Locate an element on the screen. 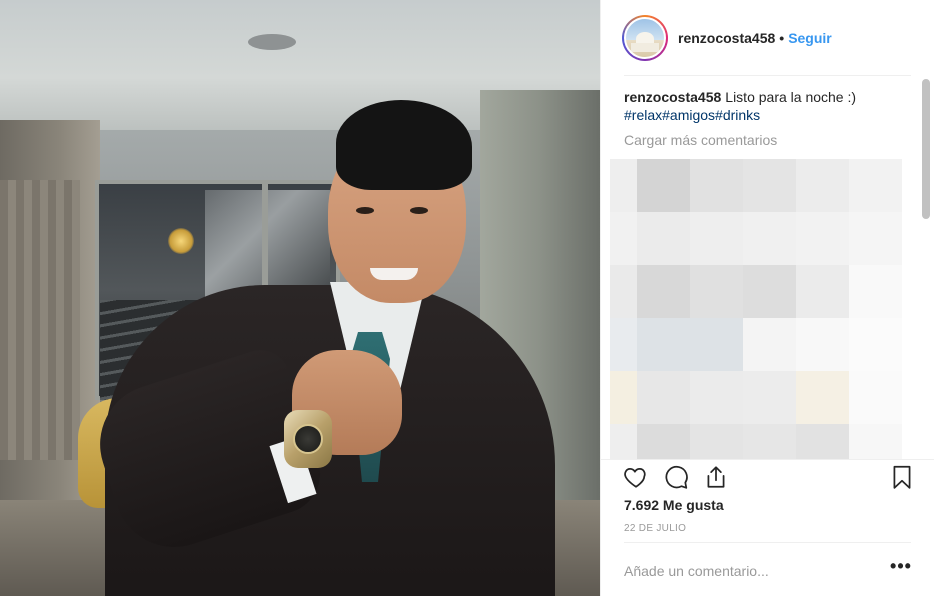 The height and width of the screenshot is (596, 934). like-count: 7.692 Me gusta is located at coordinates (674, 505).